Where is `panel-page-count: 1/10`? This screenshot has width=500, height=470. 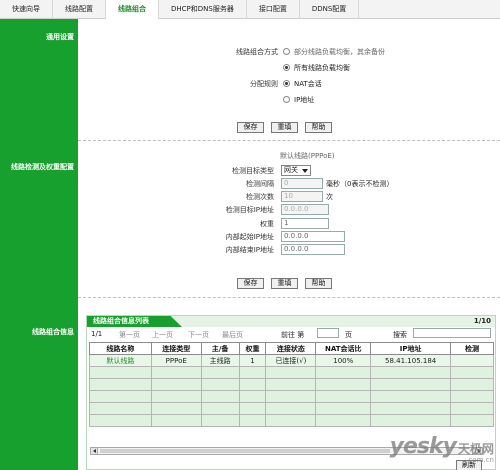 panel-page-count: 1/10 is located at coordinates (482, 321).